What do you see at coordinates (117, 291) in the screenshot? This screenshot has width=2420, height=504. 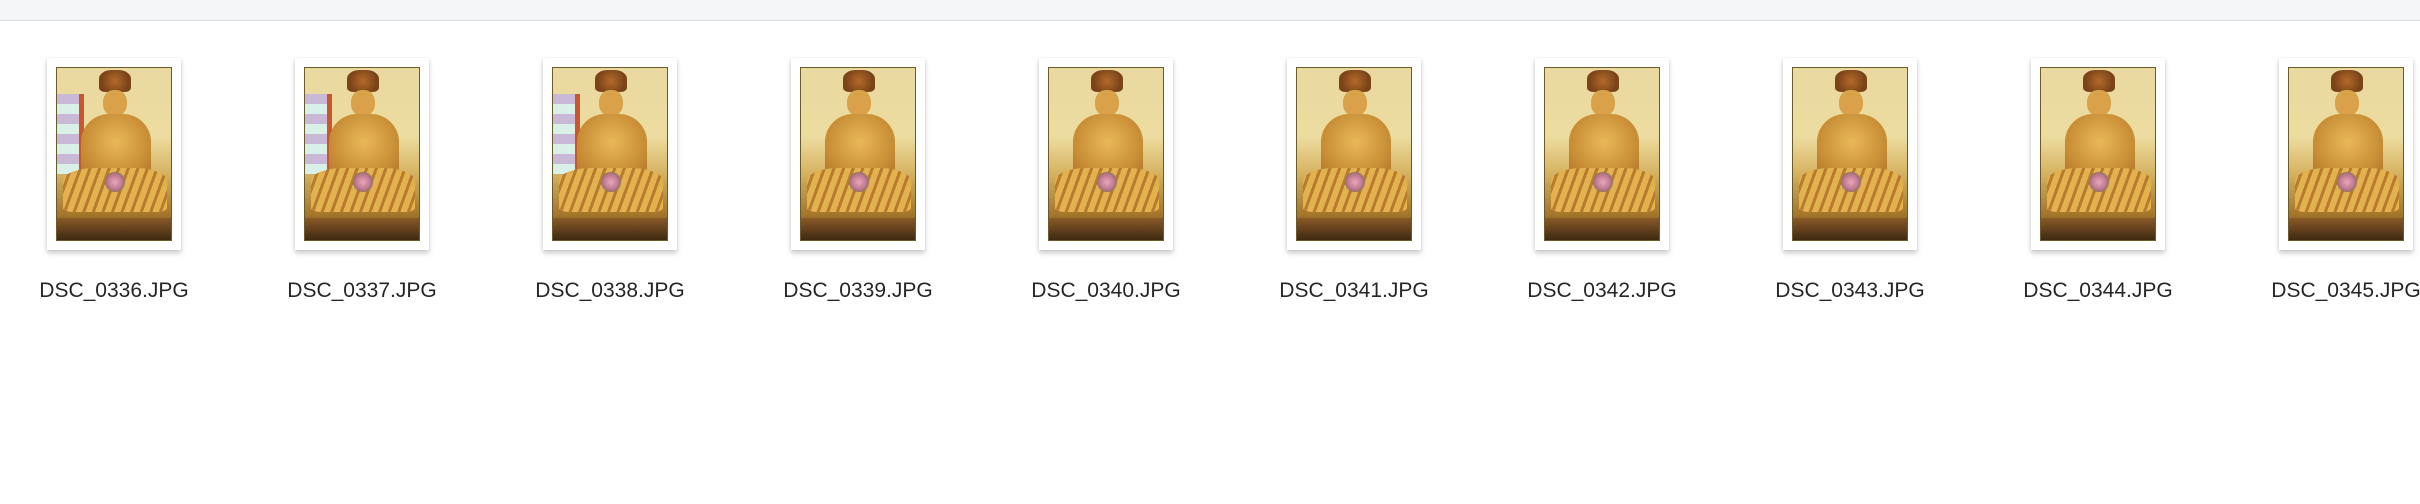 I see `file-name-label: DSC_0336.JPG` at bounding box center [117, 291].